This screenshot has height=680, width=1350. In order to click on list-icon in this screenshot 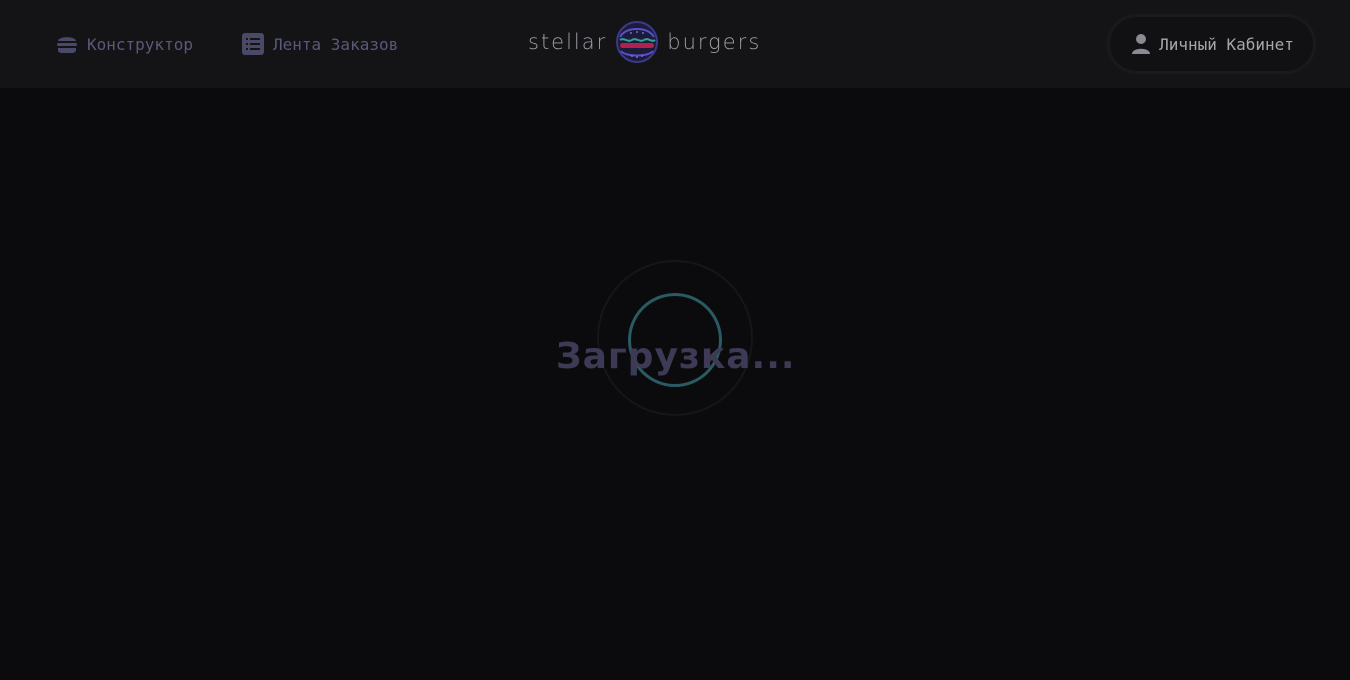, I will do `click(253, 44)`.